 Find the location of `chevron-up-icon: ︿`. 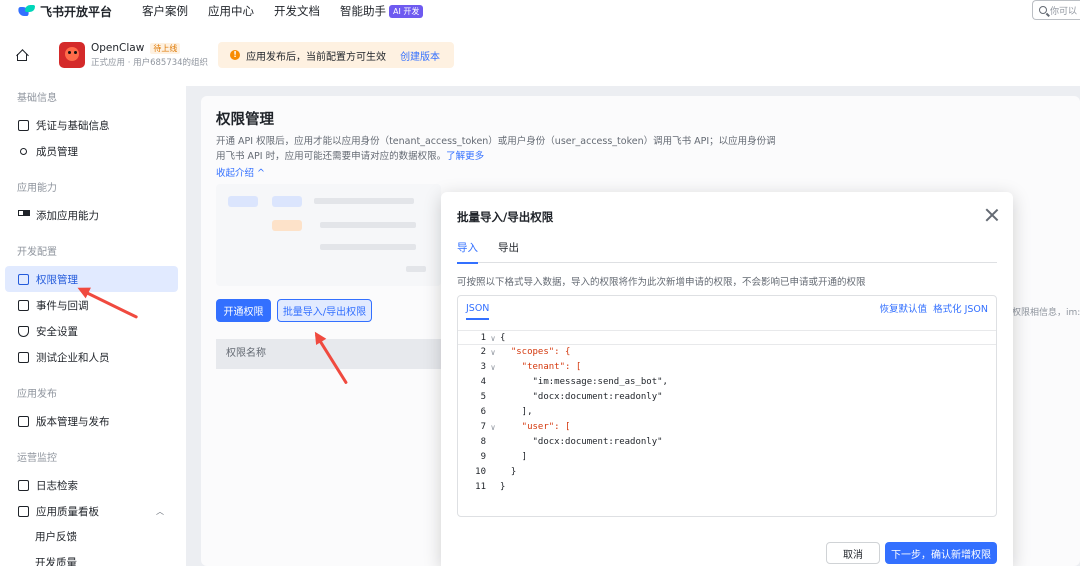

chevron-up-icon: ︿ is located at coordinates (160, 511).